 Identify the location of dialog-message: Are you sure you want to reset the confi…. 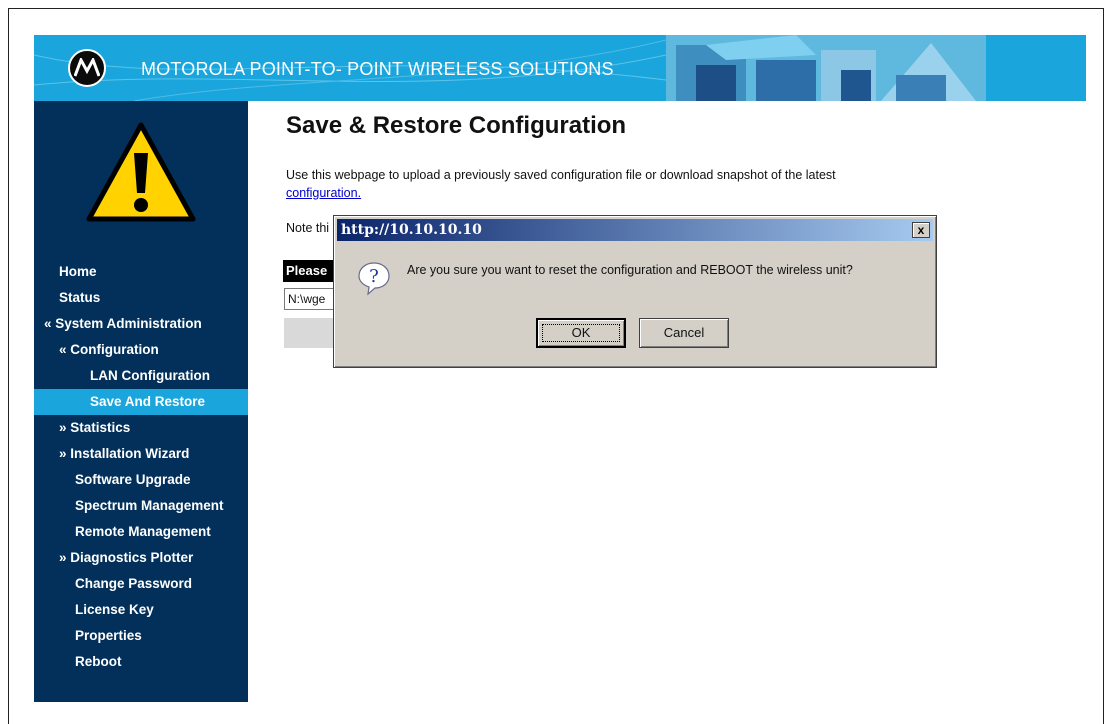
(630, 270).